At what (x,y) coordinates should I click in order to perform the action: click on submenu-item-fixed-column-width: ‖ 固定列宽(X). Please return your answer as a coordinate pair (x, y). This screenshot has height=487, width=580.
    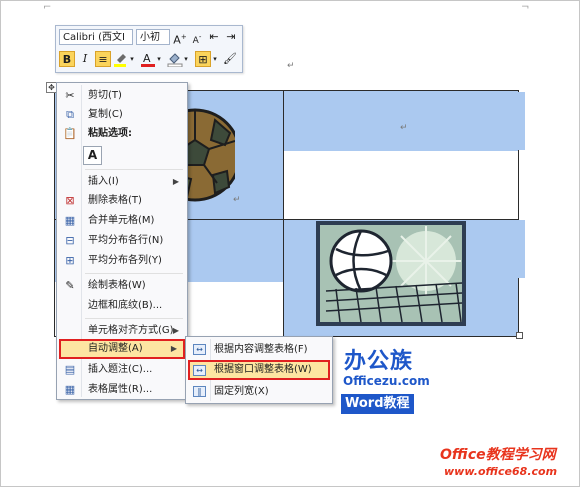
    Looking at the image, I should click on (259, 391).